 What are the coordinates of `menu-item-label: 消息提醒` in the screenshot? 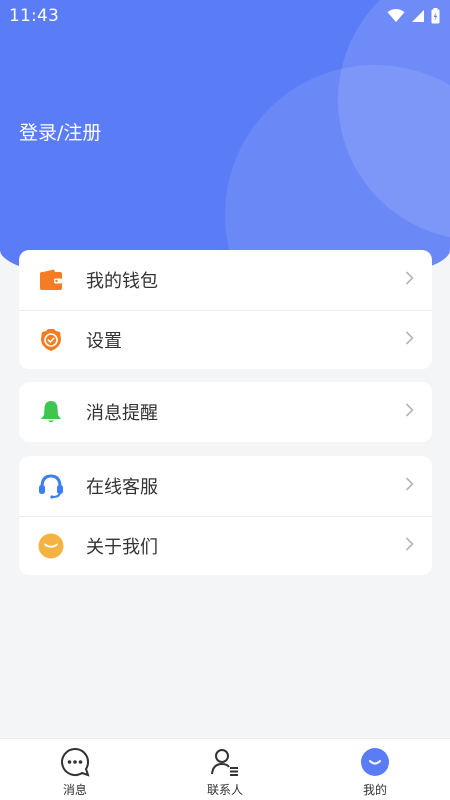 It's located at (122, 413).